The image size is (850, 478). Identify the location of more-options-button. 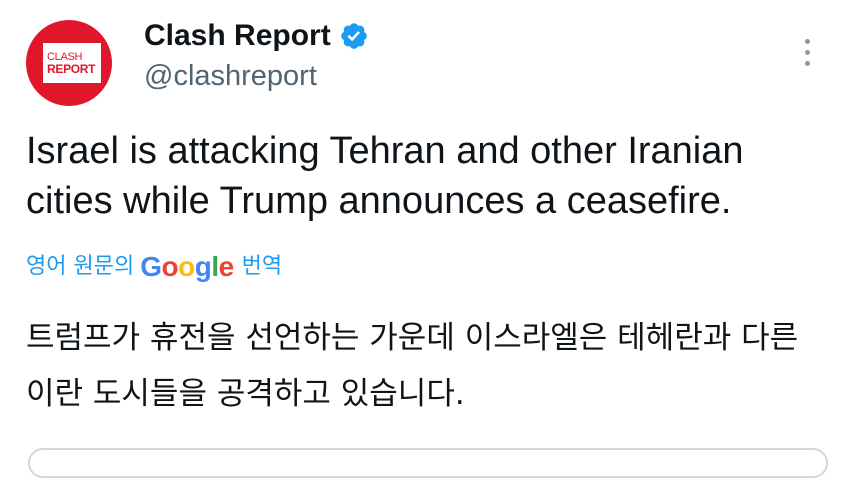
(807, 52).